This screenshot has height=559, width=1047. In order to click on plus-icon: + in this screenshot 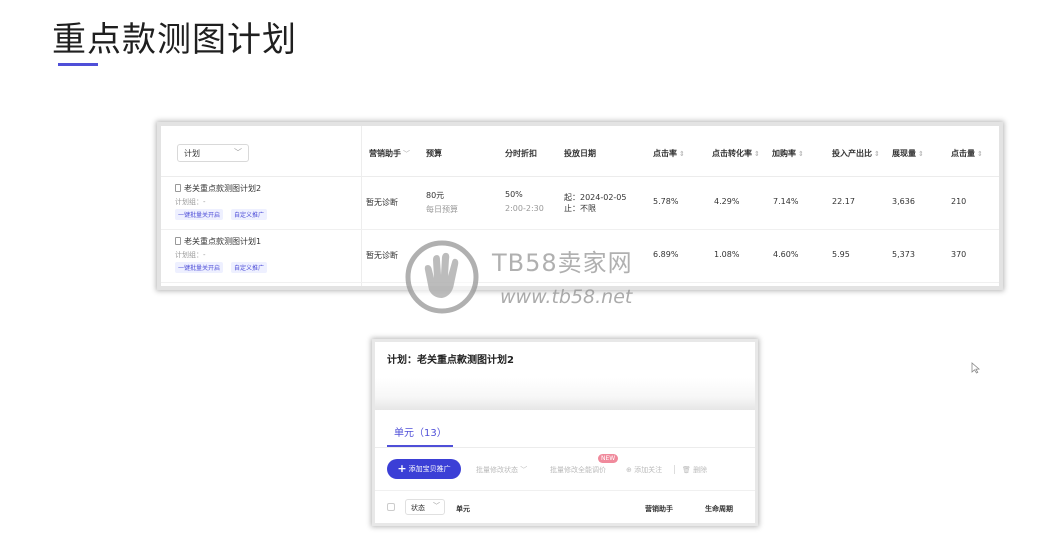, I will do `click(402, 468)`.